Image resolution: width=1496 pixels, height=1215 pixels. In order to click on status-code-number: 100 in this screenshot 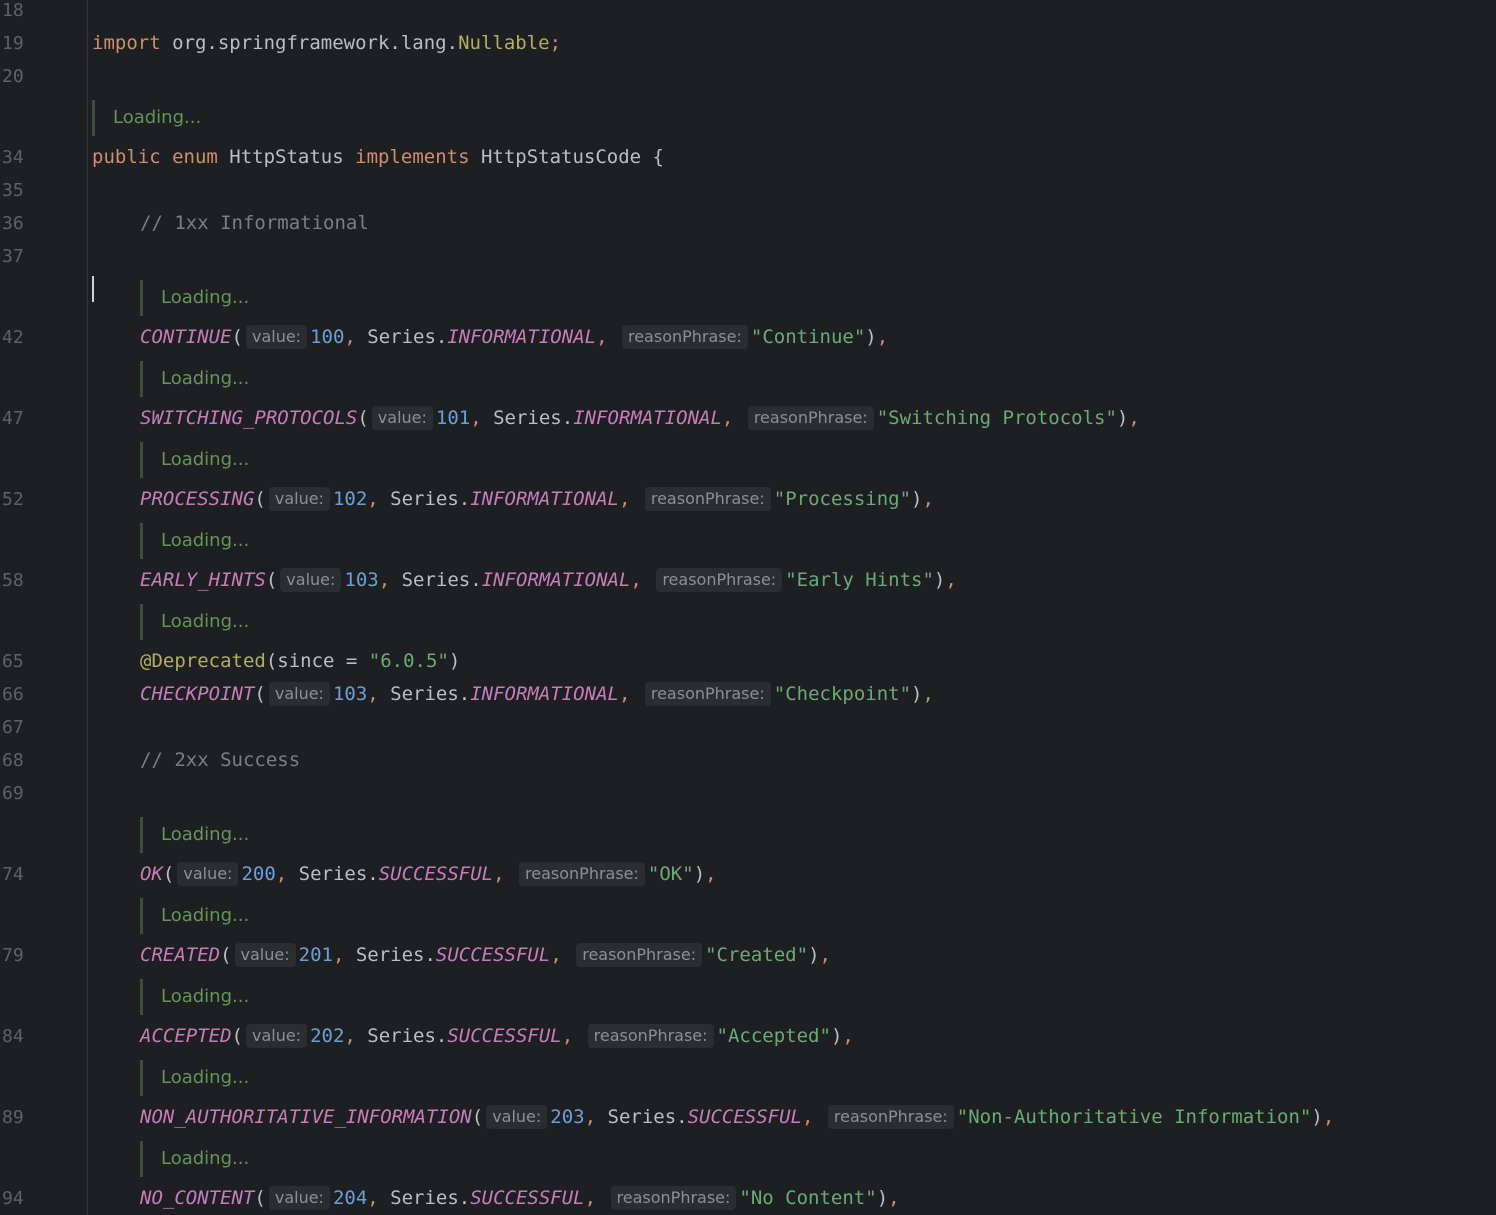, I will do `click(327, 337)`.